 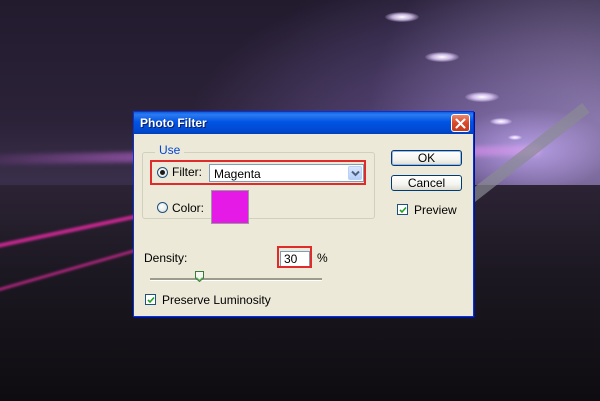 What do you see at coordinates (258, 172) in the screenshot?
I see `filter-highlight-box` at bounding box center [258, 172].